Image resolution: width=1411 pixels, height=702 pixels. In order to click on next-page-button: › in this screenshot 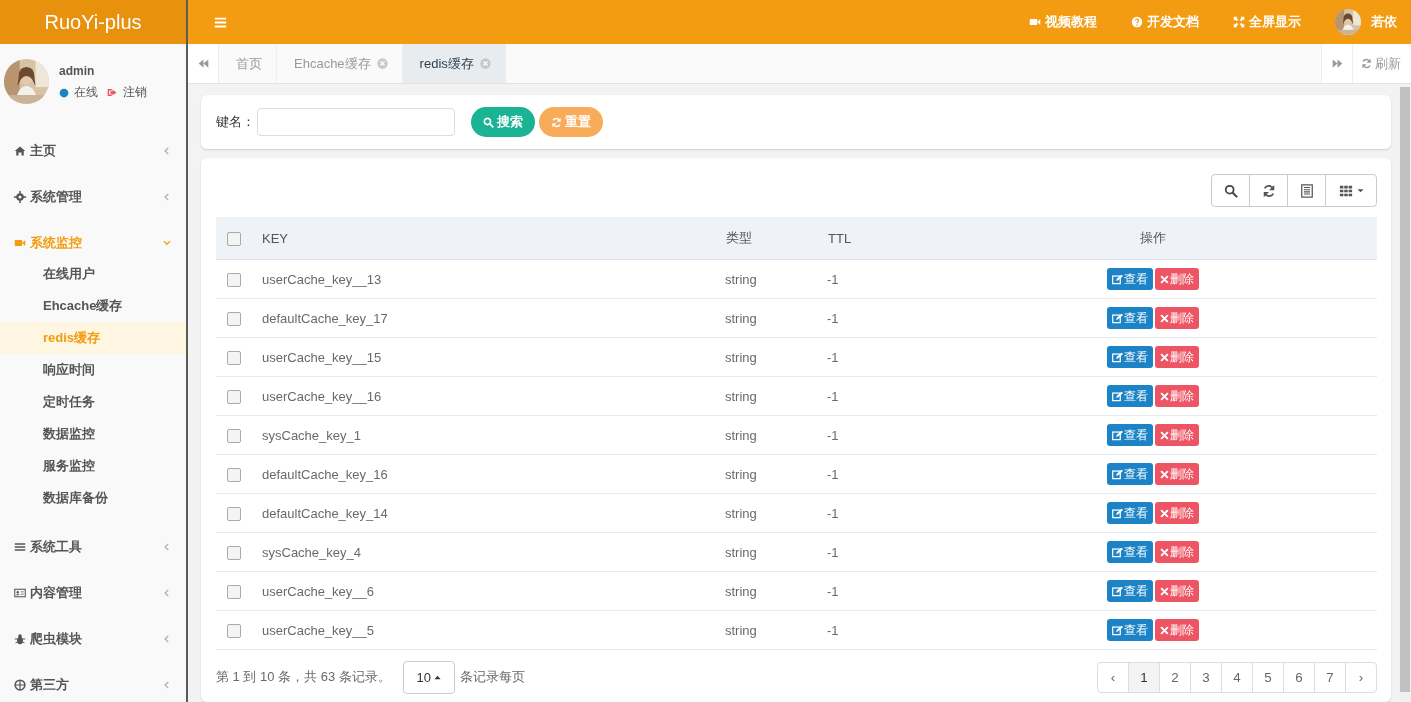, I will do `click(1361, 677)`.